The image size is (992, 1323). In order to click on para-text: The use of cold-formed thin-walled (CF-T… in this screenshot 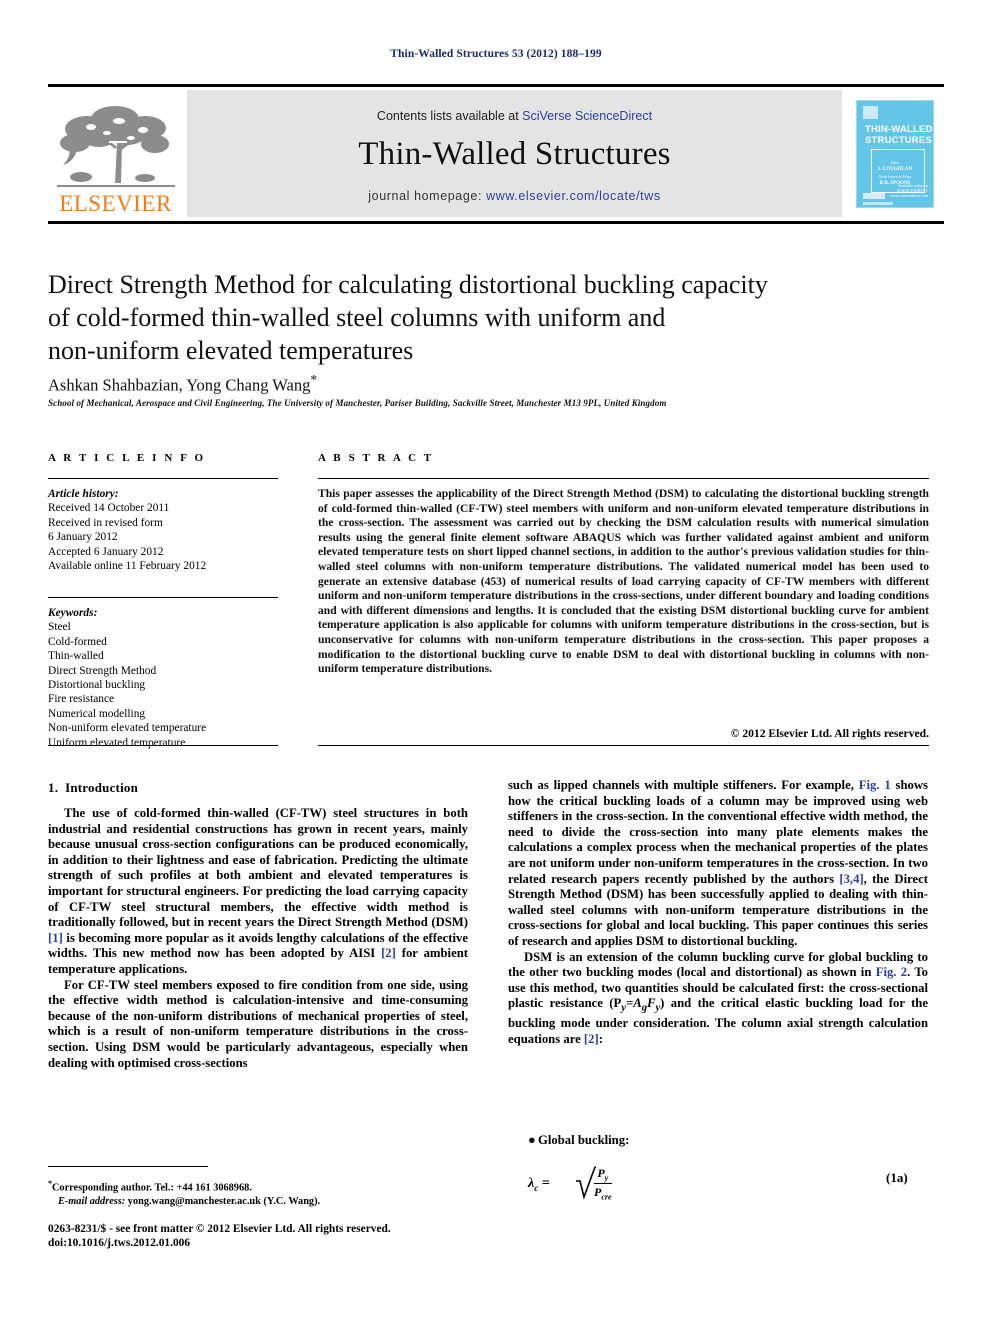, I will do `click(258, 868)`.